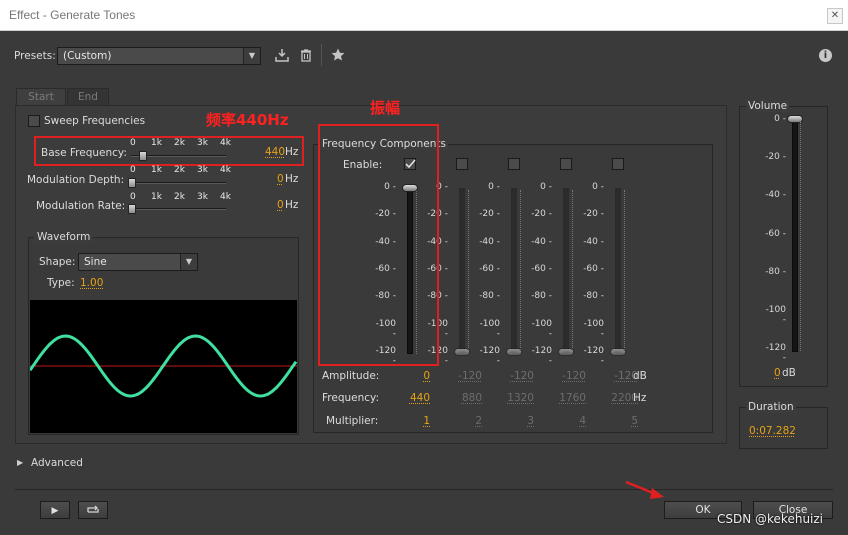 Image resolution: width=848 pixels, height=535 pixels. Describe the element at coordinates (789, 373) in the screenshot. I see `volume-unit: dB` at that location.